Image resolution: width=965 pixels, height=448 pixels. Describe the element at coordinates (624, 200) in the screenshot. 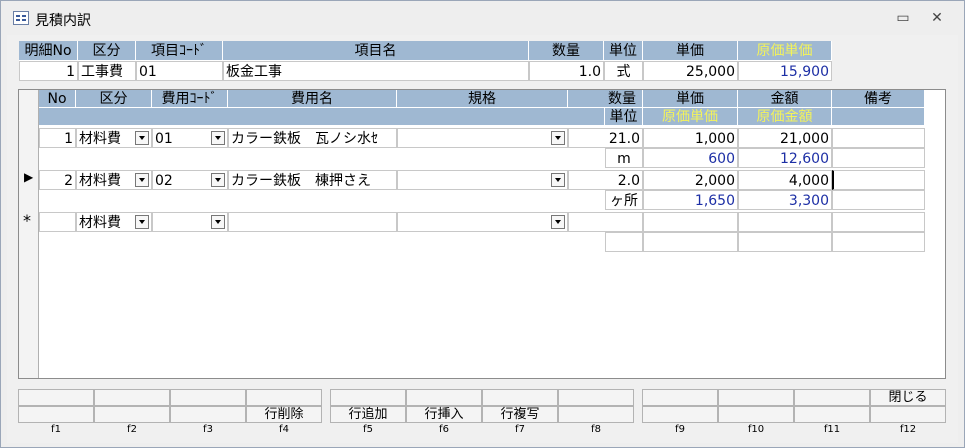

I see `line-unit-field: ヶ所` at that location.